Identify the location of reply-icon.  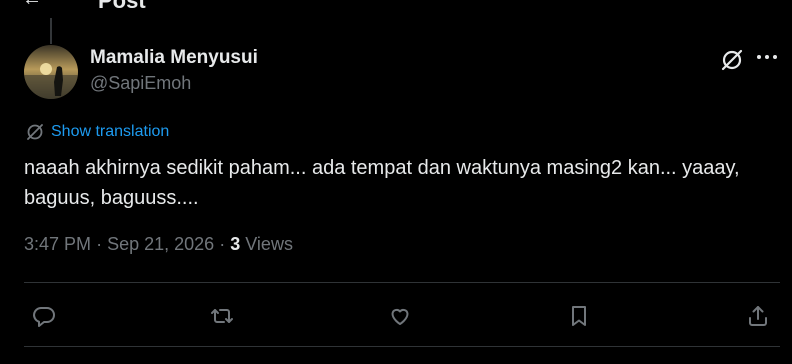
(44, 317).